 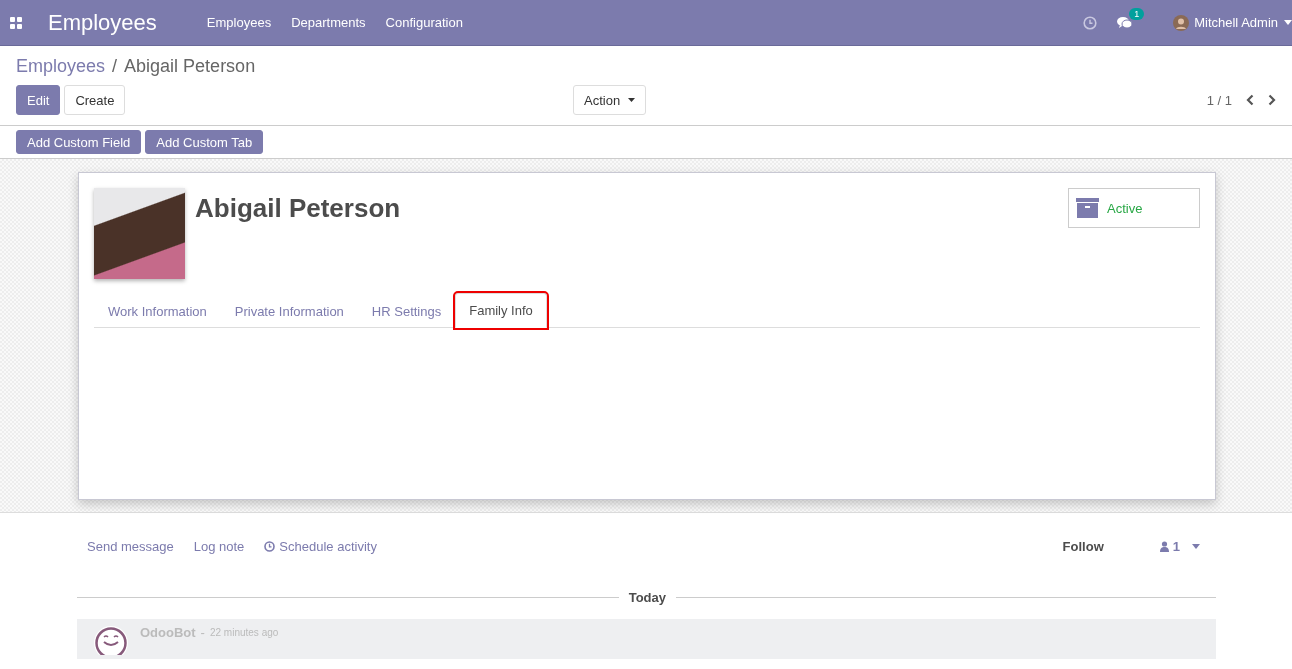 What do you see at coordinates (1250, 100) in the screenshot?
I see `previous-icon` at bounding box center [1250, 100].